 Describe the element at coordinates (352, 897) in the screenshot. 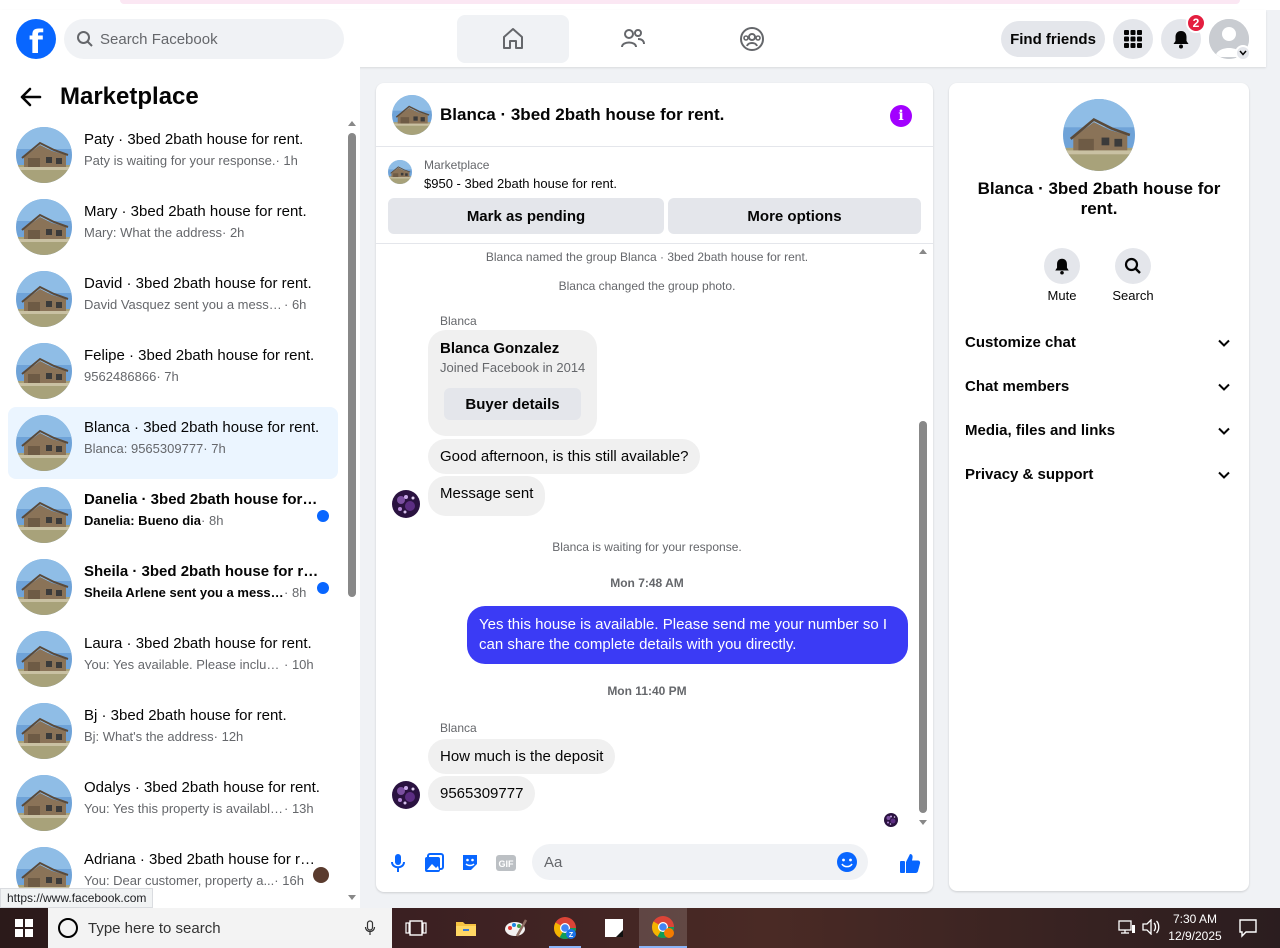

I see `sidebar-scroll-down` at that location.